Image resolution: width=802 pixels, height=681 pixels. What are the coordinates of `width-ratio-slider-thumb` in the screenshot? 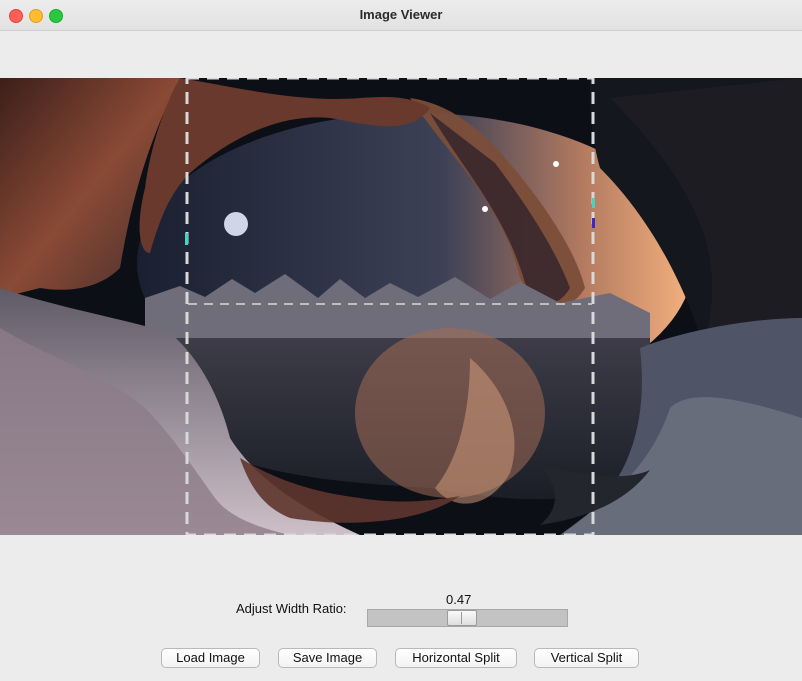 It's located at (462, 618).